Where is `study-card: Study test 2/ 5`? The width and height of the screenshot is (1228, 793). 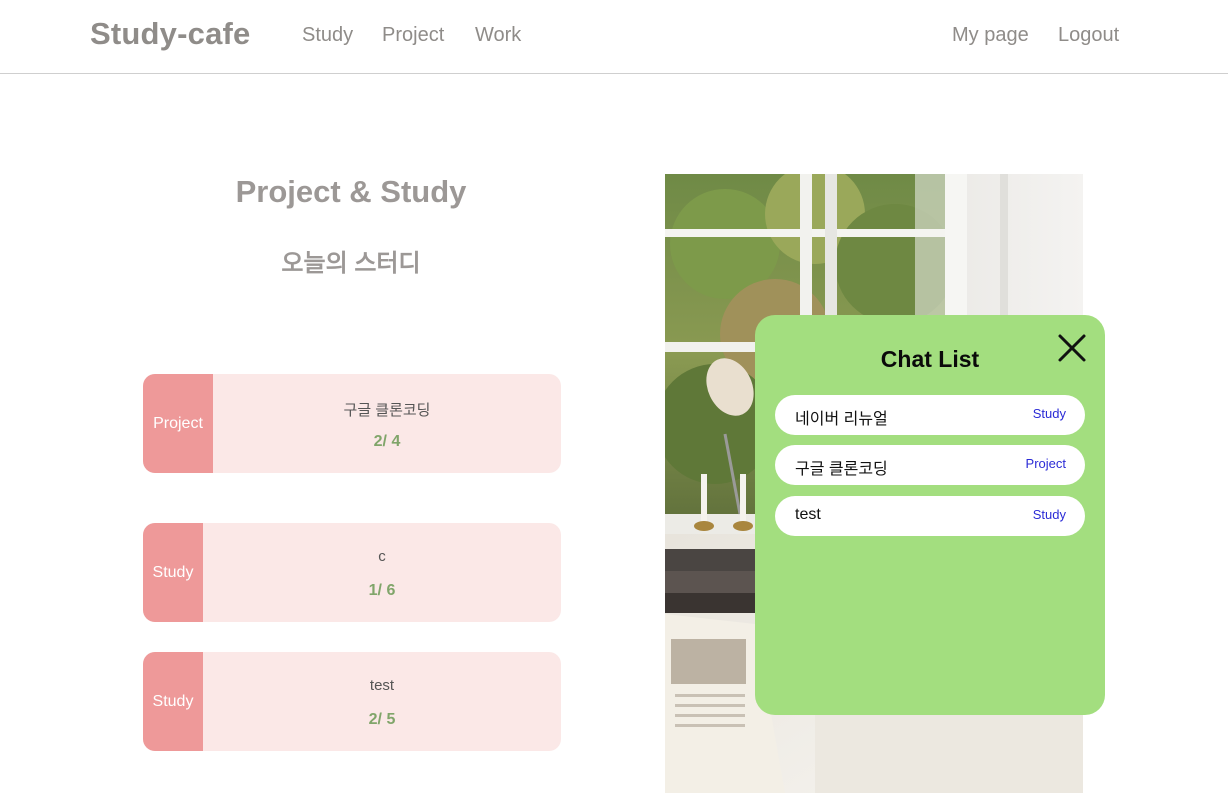 study-card: Study test 2/ 5 is located at coordinates (352, 701).